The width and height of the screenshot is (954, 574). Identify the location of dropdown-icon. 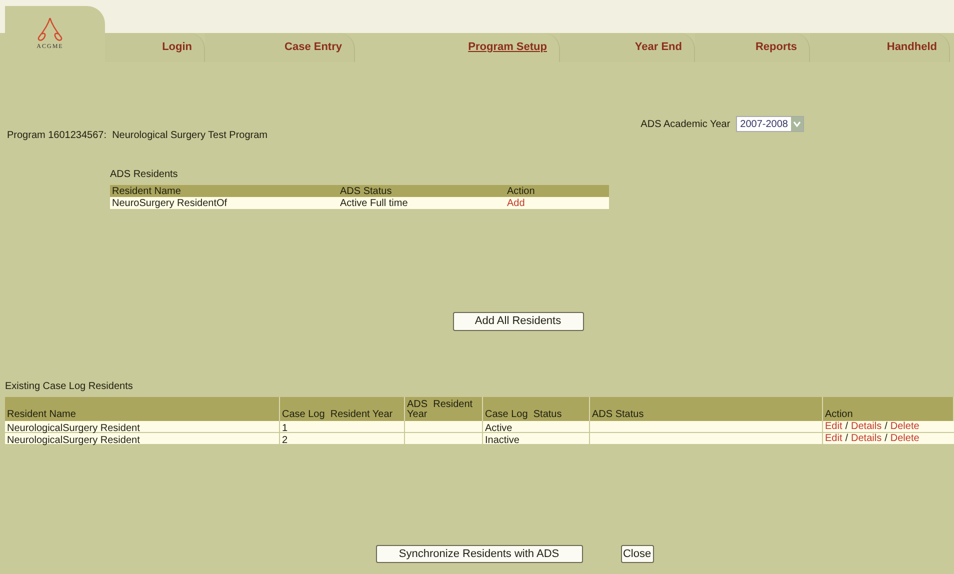
(797, 124).